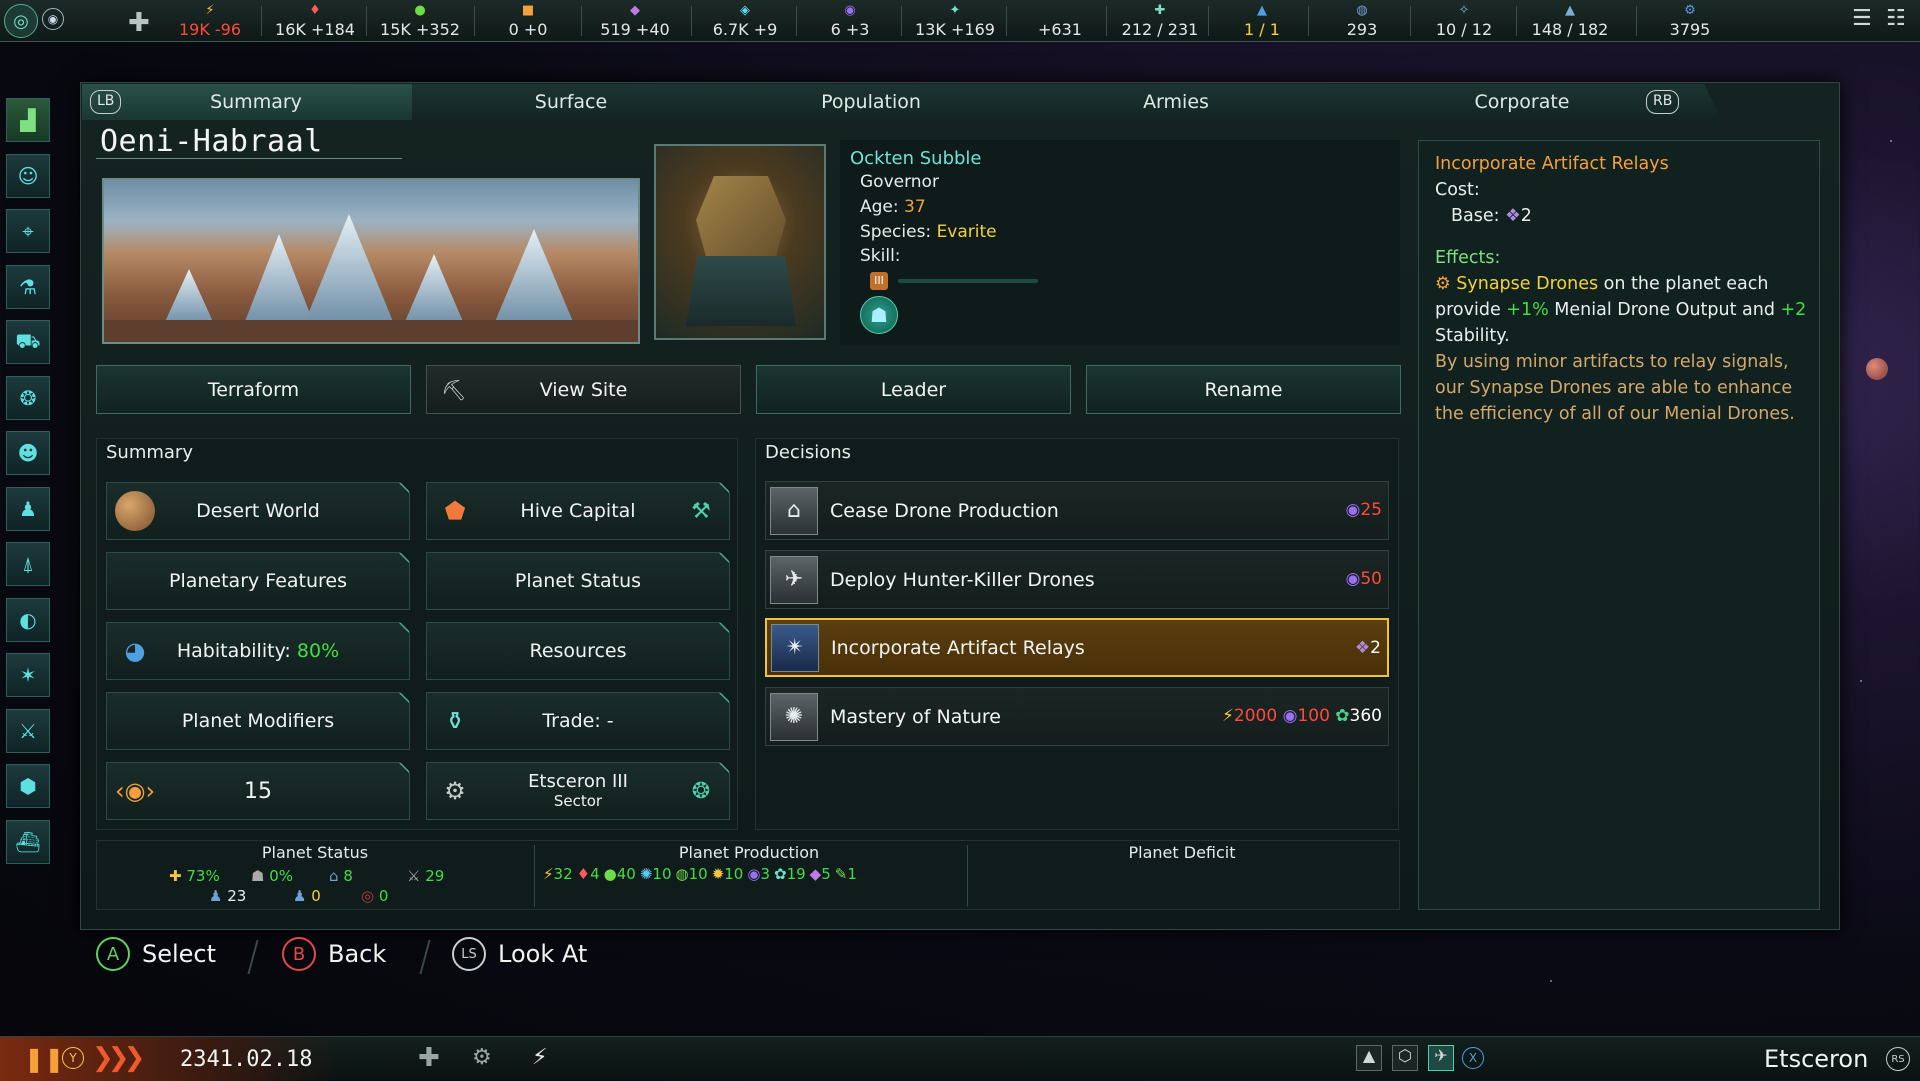 The height and width of the screenshot is (1081, 1920). Describe the element at coordinates (583, 389) in the screenshot. I see `view-site-button: ⛏ View Site` at that location.